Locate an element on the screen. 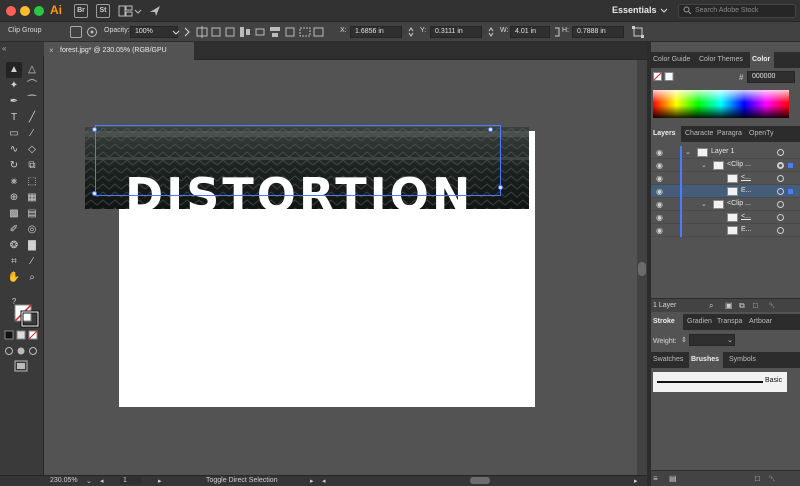 Image resolution: width=800 pixels, height=486 pixels. status-arrow-icon: ▸ is located at coordinates (312, 481).